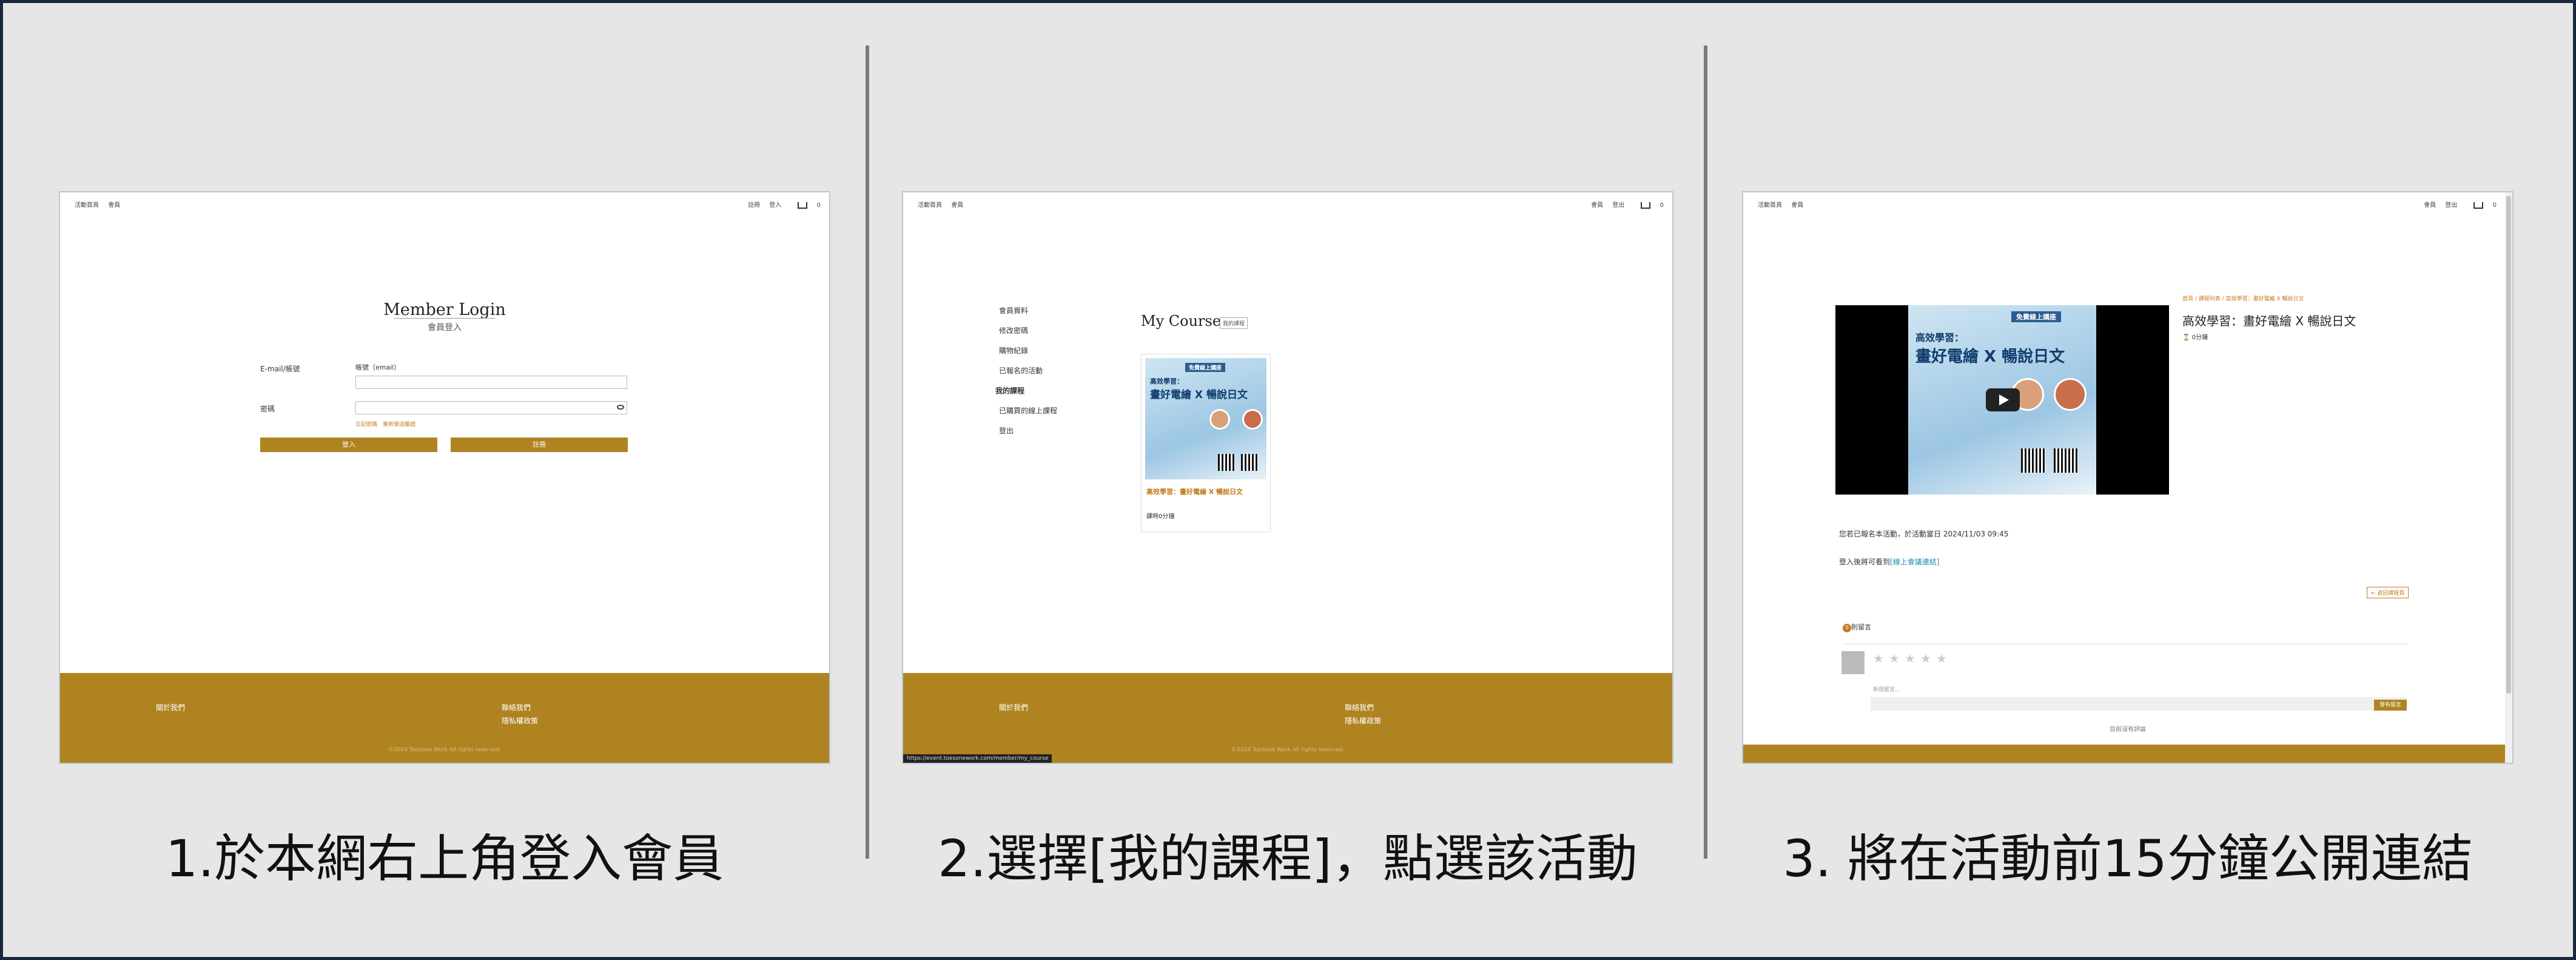  Describe the element at coordinates (775, 206) in the screenshot. I see `login-link: 登入` at that location.